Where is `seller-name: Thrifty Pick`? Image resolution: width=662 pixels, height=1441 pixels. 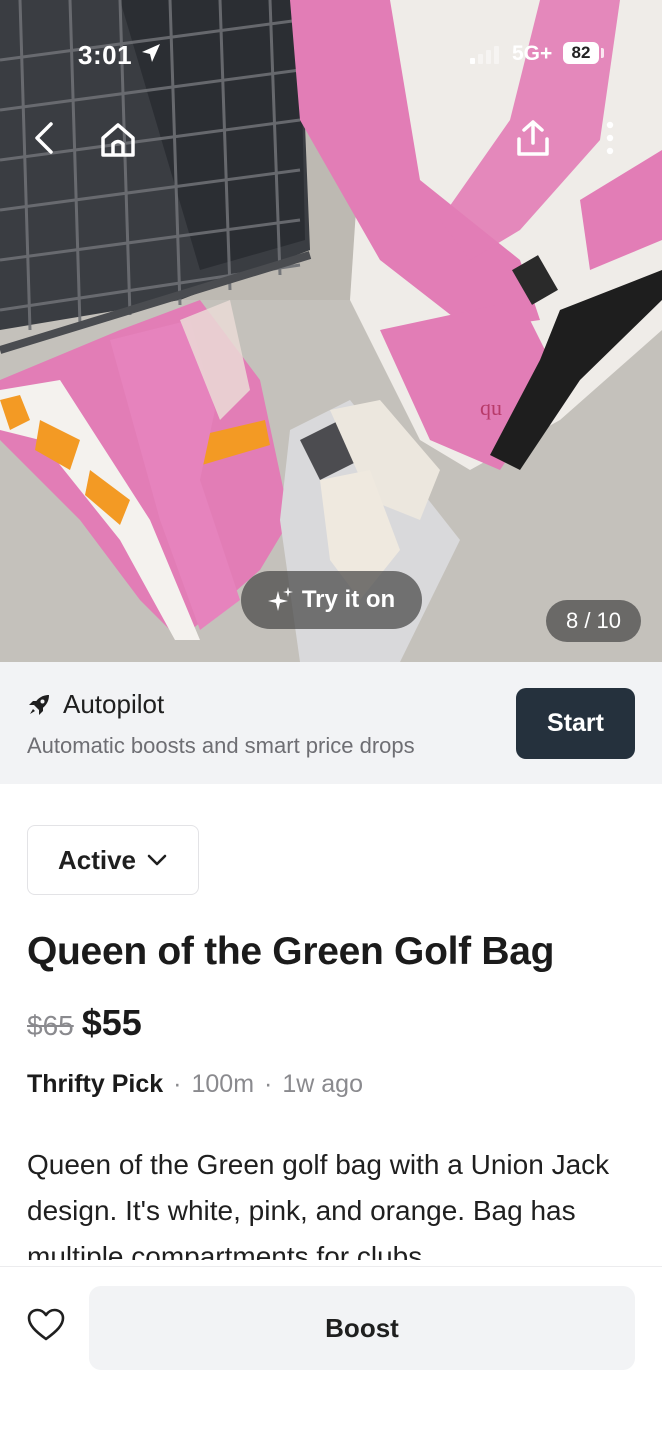
seller-name: Thrifty Pick is located at coordinates (95, 1084).